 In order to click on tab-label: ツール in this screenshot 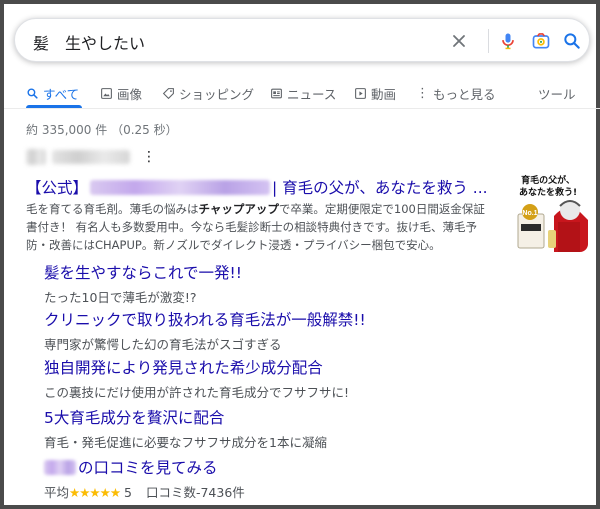, I will do `click(557, 94)`.